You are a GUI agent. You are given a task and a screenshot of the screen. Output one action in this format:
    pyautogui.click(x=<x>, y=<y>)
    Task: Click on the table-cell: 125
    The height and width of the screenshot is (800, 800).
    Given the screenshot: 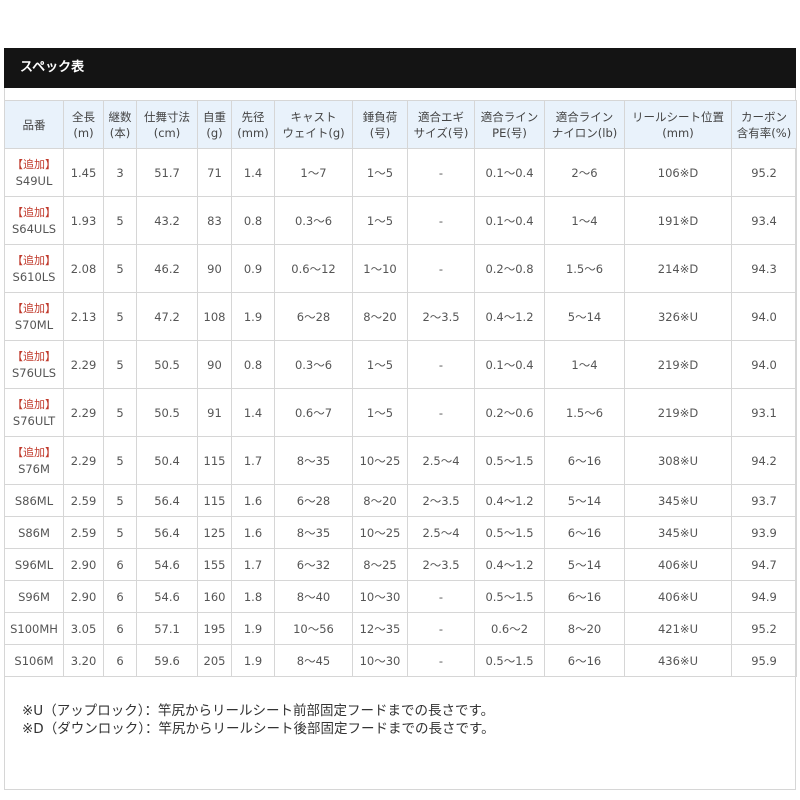 What is the action you would take?
    pyautogui.click(x=214, y=532)
    